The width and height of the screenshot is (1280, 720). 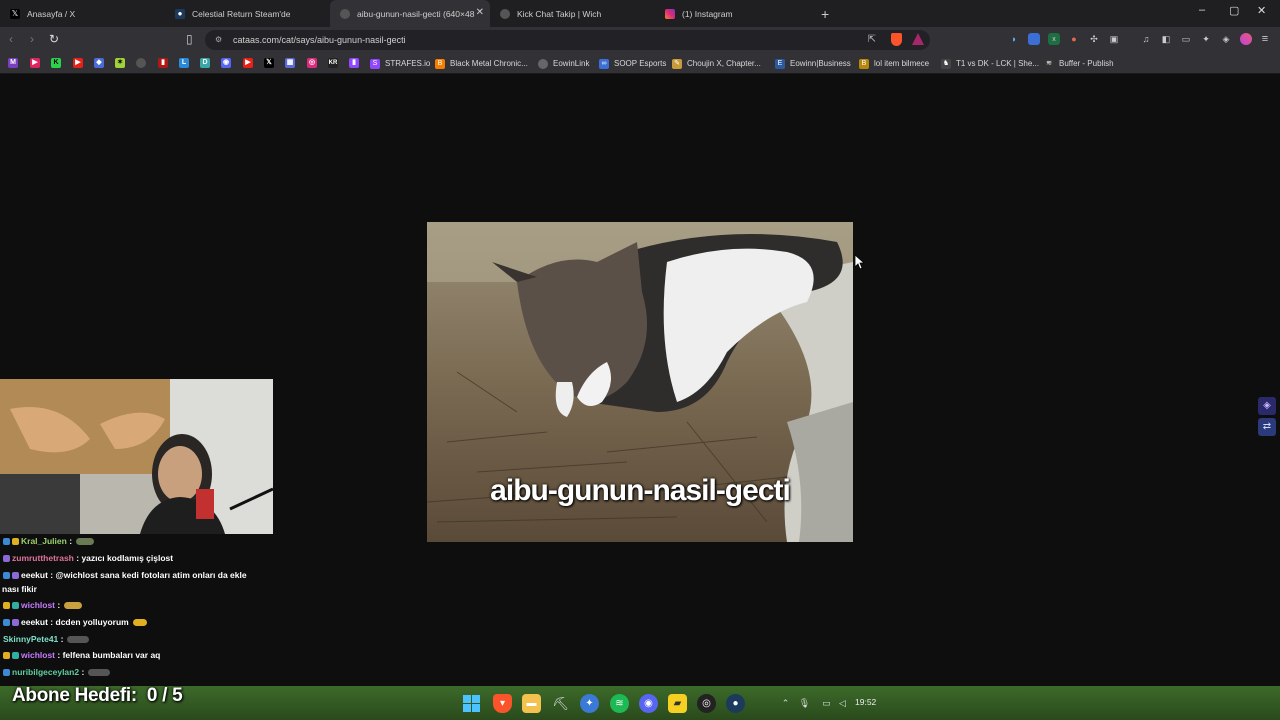 What do you see at coordinates (46, 639) in the screenshot?
I see `chat-message: SkinnyPete41 :` at bounding box center [46, 639].